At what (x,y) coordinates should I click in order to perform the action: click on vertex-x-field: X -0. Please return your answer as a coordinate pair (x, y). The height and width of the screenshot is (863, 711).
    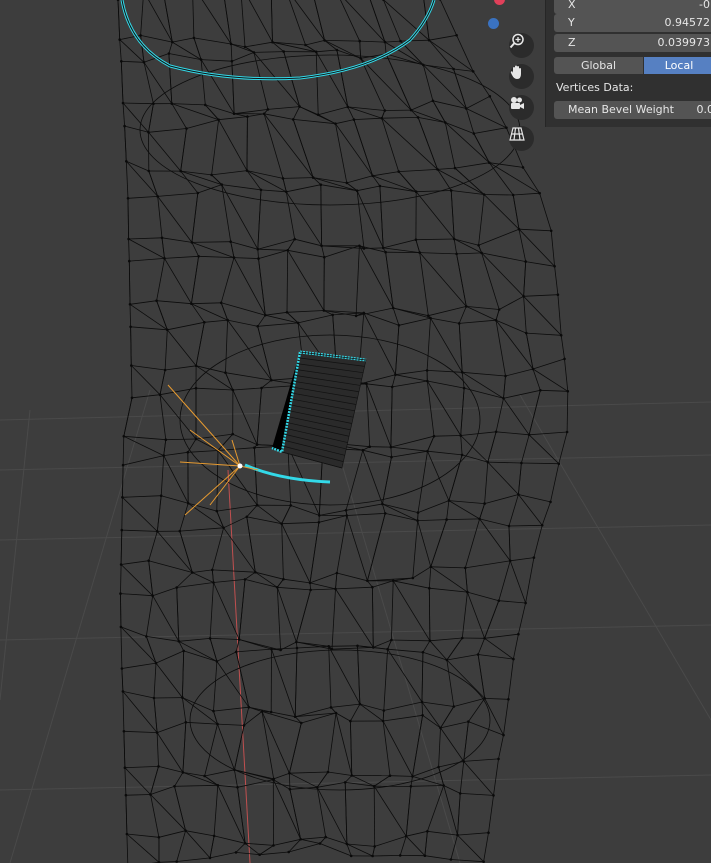
    Looking at the image, I should click on (632, 7).